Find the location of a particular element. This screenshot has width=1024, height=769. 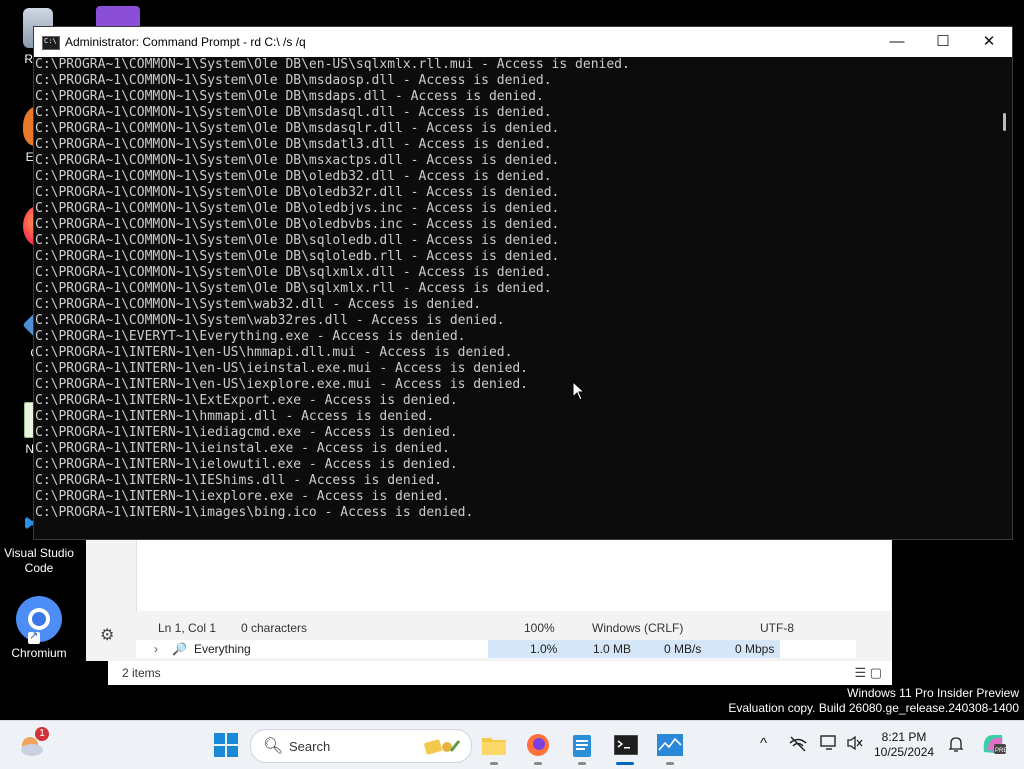

items-status-bar: 2 items ☰ ▢ is located at coordinates (500, 673).